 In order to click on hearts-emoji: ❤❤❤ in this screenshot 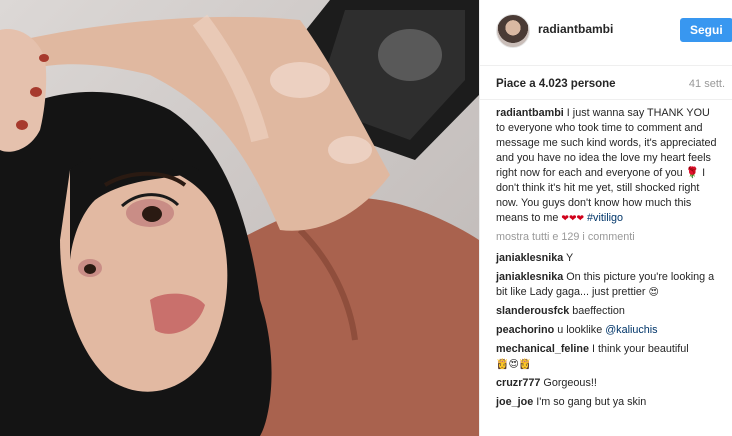, I will do `click(573, 218)`.